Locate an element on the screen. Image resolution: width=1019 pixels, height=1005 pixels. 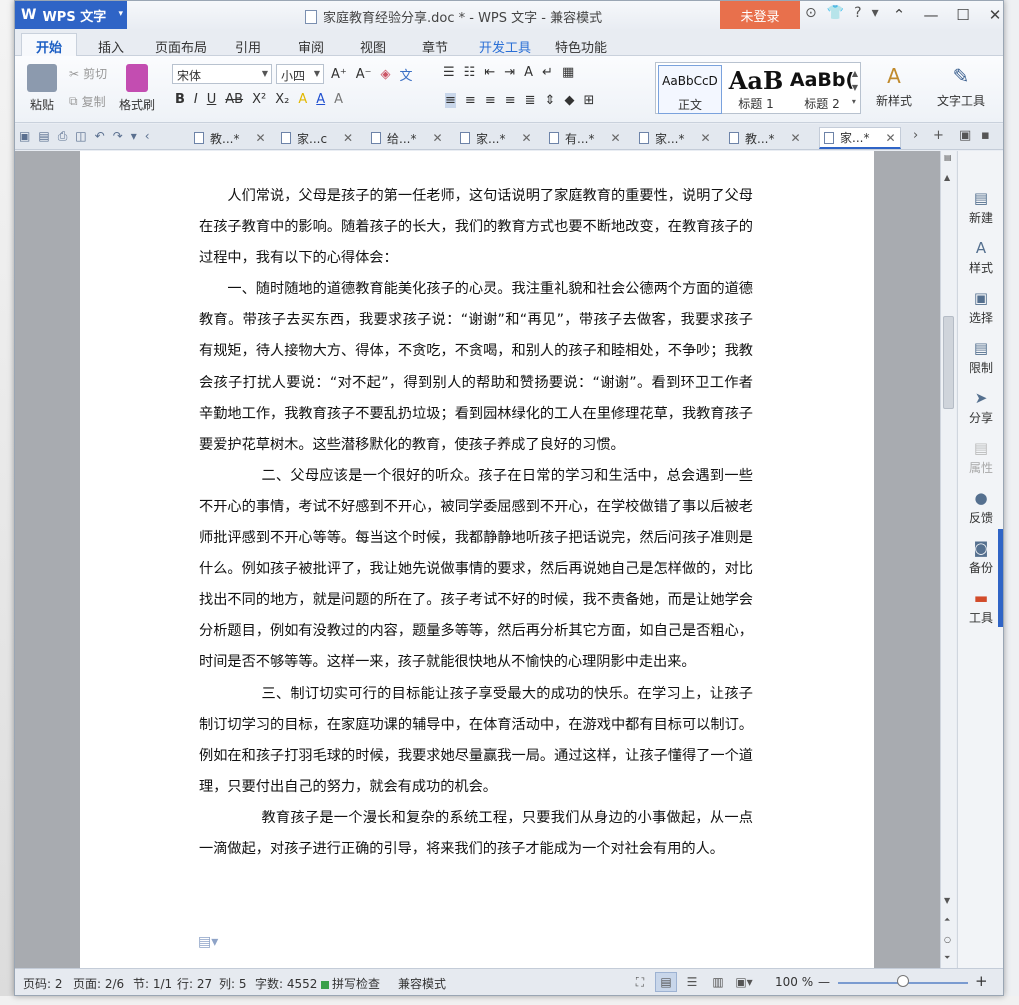
browse-object-icon: ○ is located at coordinates (947, 939).